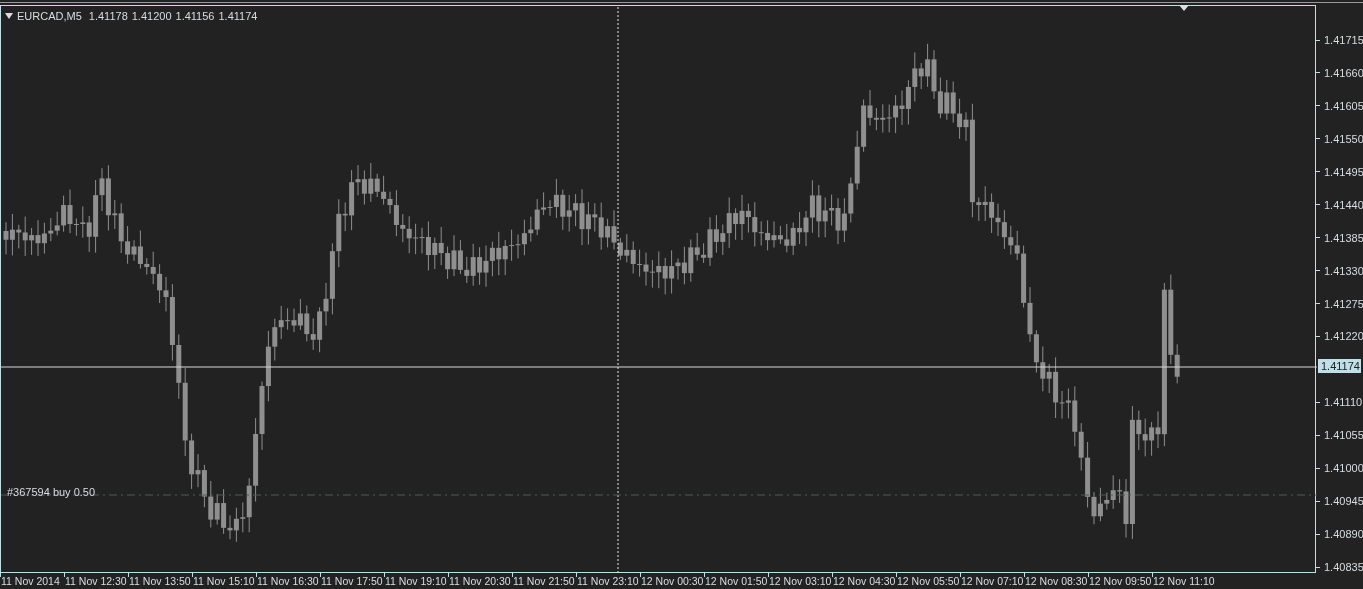 The height and width of the screenshot is (589, 1363). I want to click on time-tick: 12 Nov 11:10, so click(1184, 581).